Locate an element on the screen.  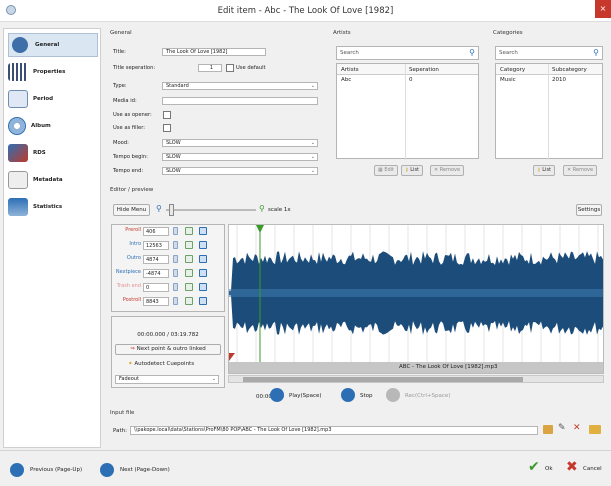
tempo-begin-select: SLOW ⌄ is located at coordinates (240, 157).